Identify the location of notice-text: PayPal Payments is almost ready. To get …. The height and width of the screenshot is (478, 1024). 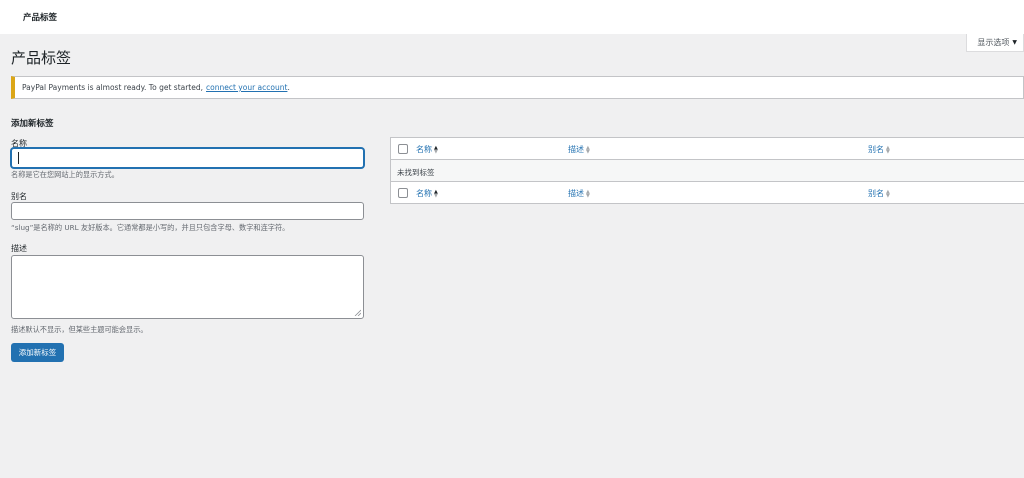
(113, 87).